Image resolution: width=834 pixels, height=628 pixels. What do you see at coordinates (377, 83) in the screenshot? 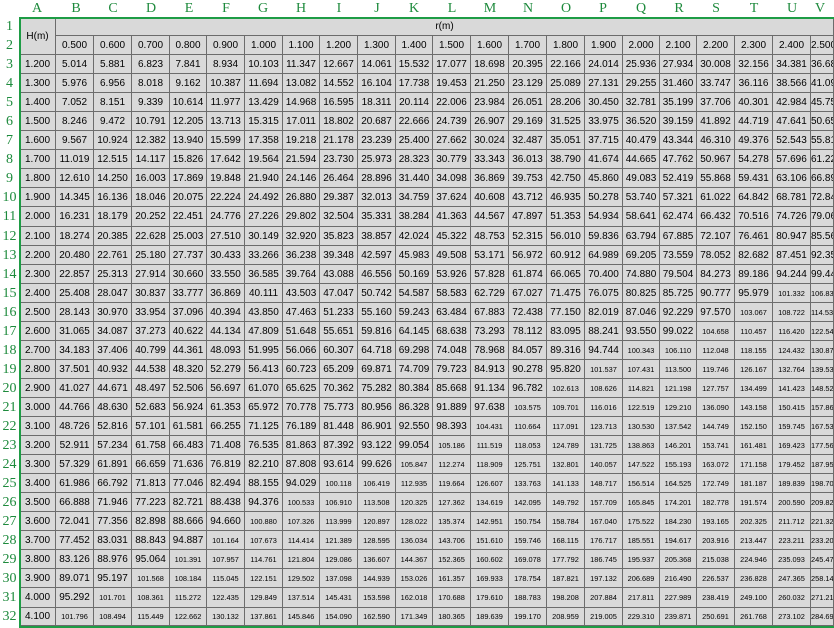
I see `table-cell: 16.104` at bounding box center [377, 83].